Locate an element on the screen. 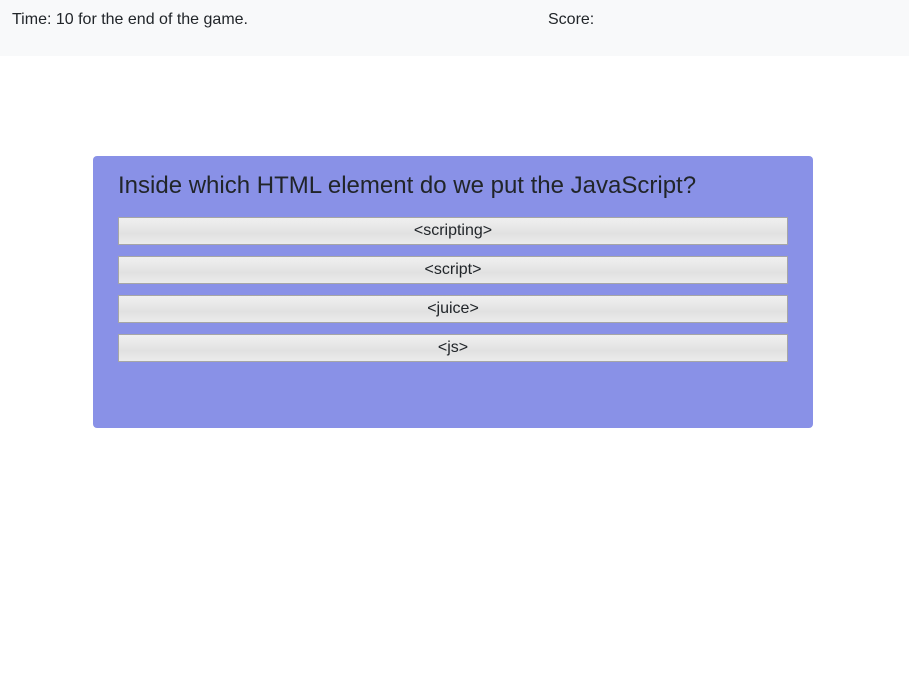 This screenshot has height=694, width=909. timer-text: Time: 10 for the end of the game. is located at coordinates (130, 19).